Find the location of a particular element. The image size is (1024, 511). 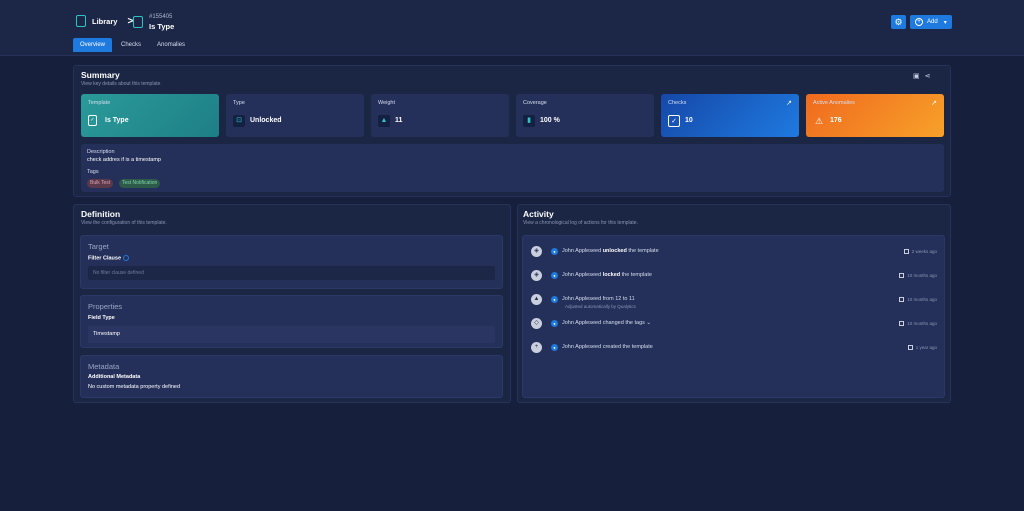

chevron-down-icon: ▾ is located at coordinates (945, 22).